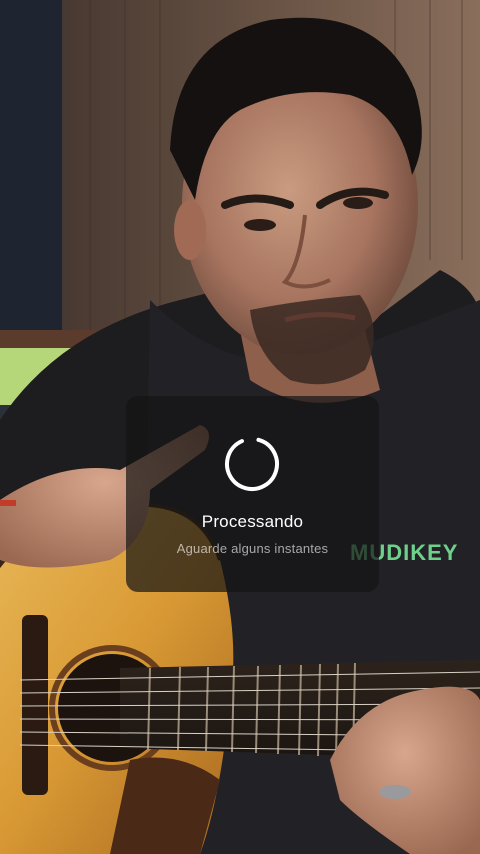 This screenshot has width=480, height=854. What do you see at coordinates (252, 521) in the screenshot?
I see `processing-title: Processando` at bounding box center [252, 521].